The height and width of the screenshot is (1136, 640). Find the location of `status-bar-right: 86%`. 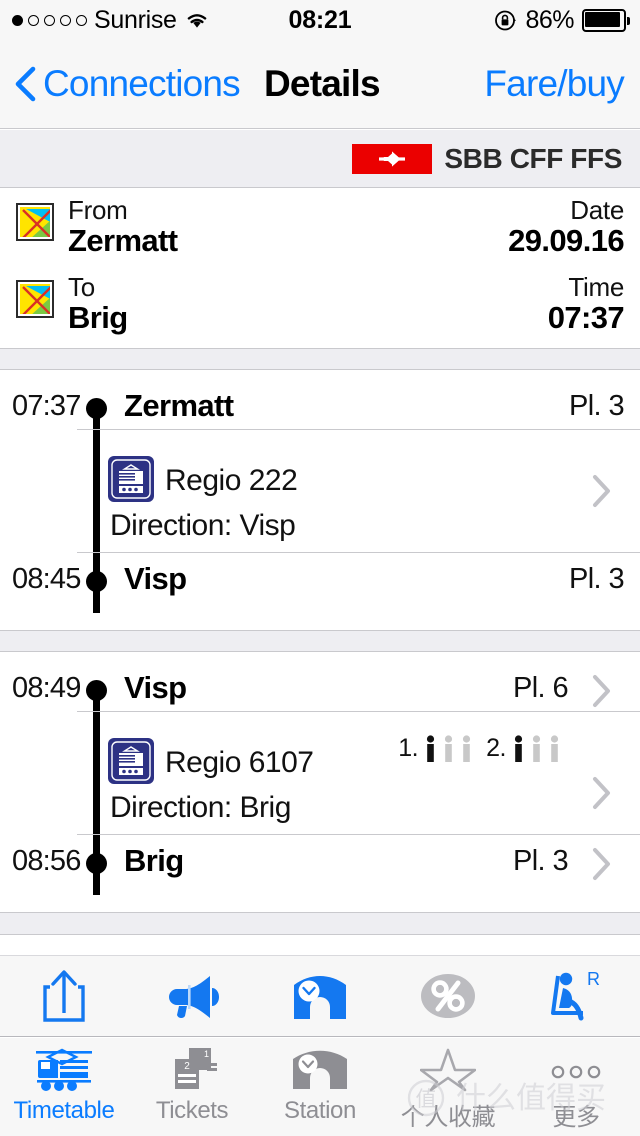

status-bar-right: 86% is located at coordinates (562, 20).